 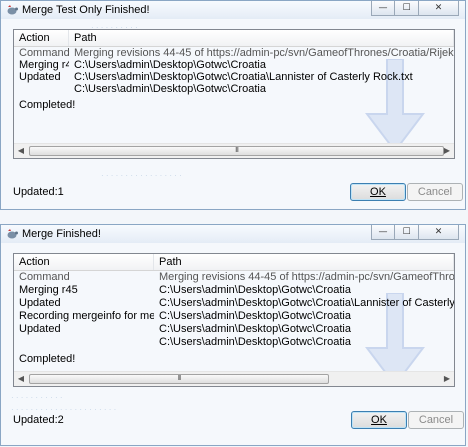 What do you see at coordinates (37, 397) in the screenshot?
I see `background-ghost-text: · · · · · · · · · · ·` at bounding box center [37, 397].